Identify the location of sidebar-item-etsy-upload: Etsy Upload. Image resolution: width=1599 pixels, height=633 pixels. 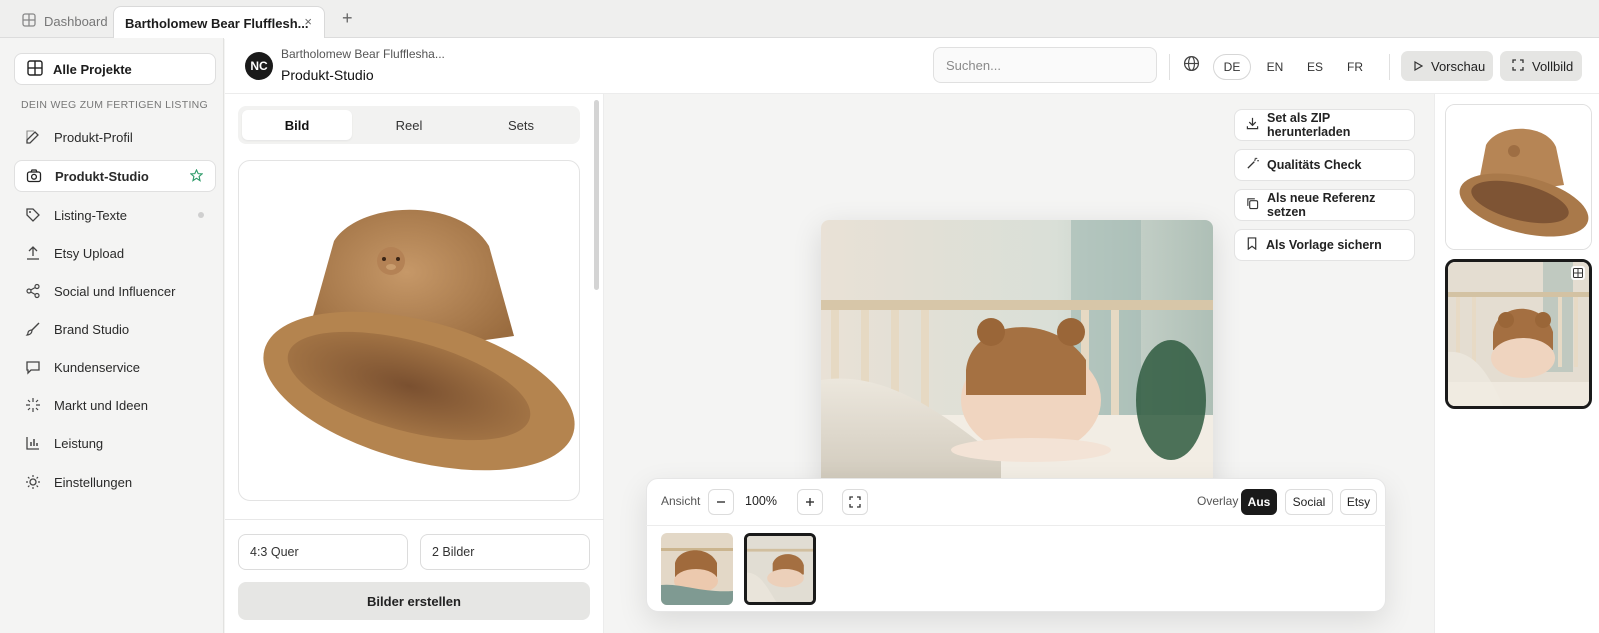
(115, 253).